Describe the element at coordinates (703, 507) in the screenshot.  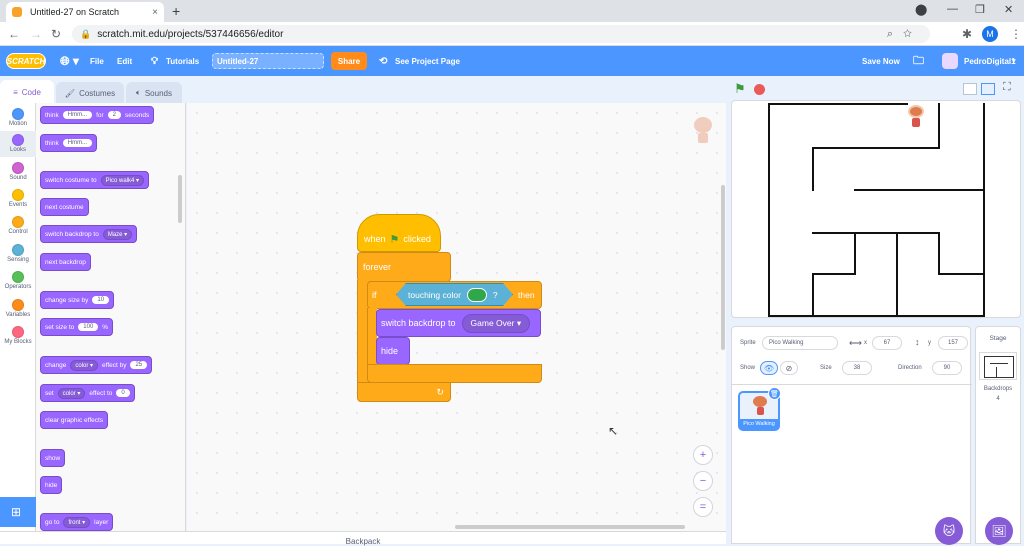
I see `zoom-reset-button: =` at that location.